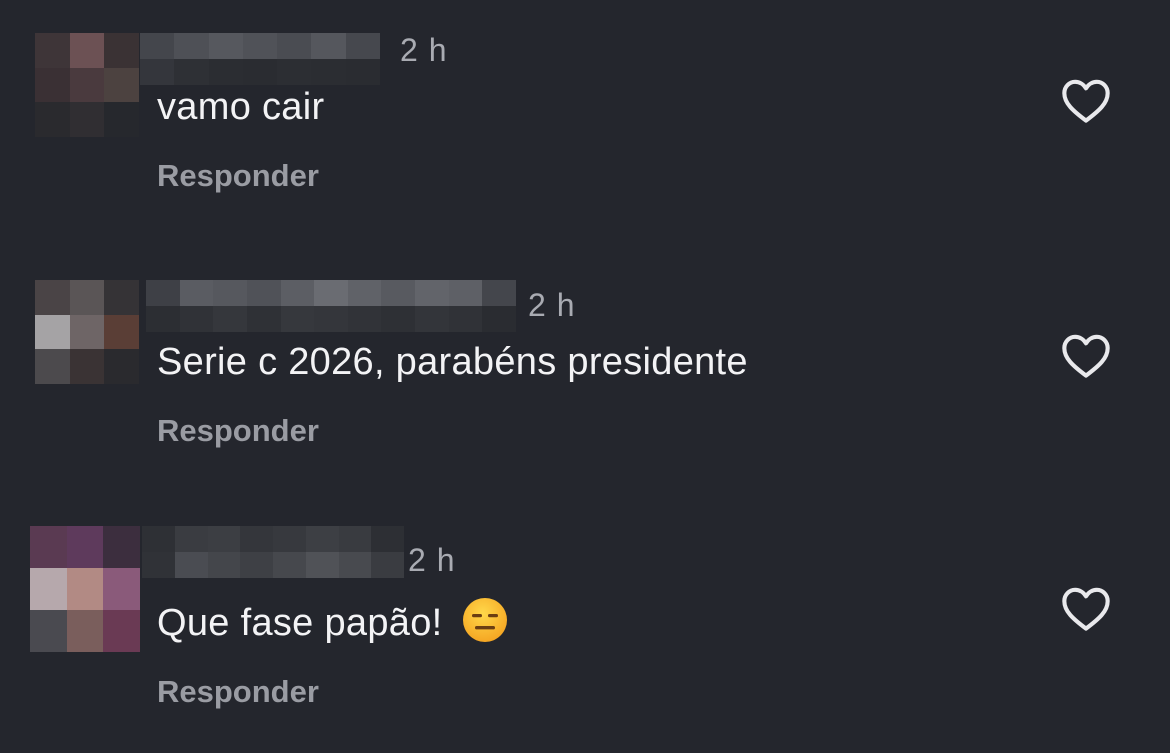  What do you see at coordinates (300, 623) in the screenshot?
I see `comment-text-content: Que fase papão!` at bounding box center [300, 623].